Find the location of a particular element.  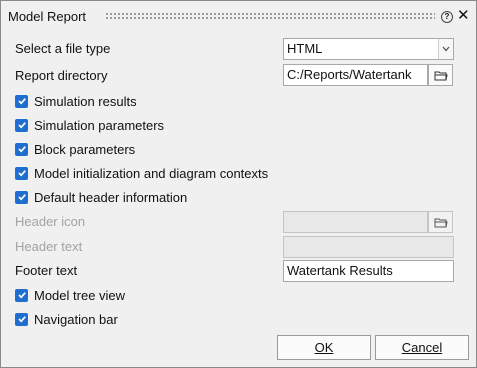

checkbox-navigation-bar: Navigation bar is located at coordinates (66, 319).